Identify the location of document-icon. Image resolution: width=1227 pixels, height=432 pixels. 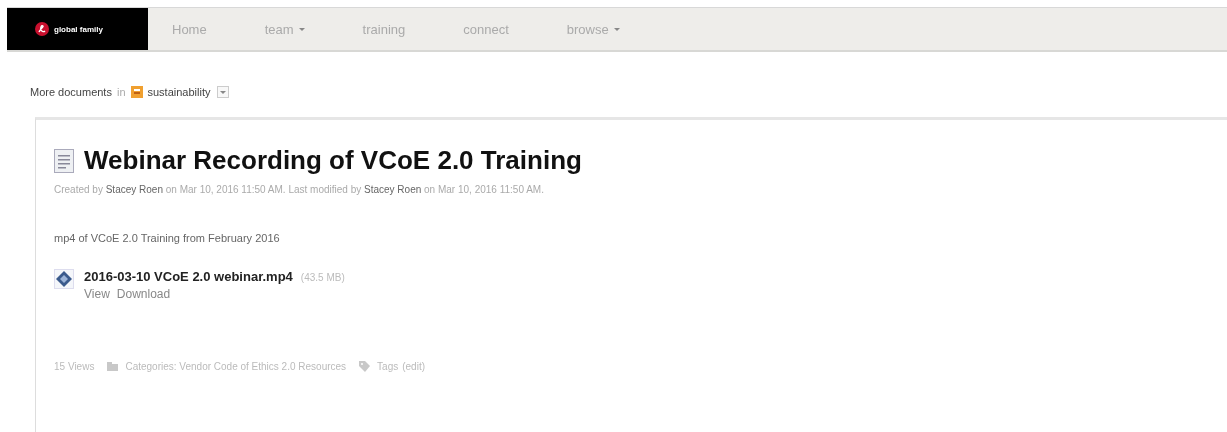
(64, 160).